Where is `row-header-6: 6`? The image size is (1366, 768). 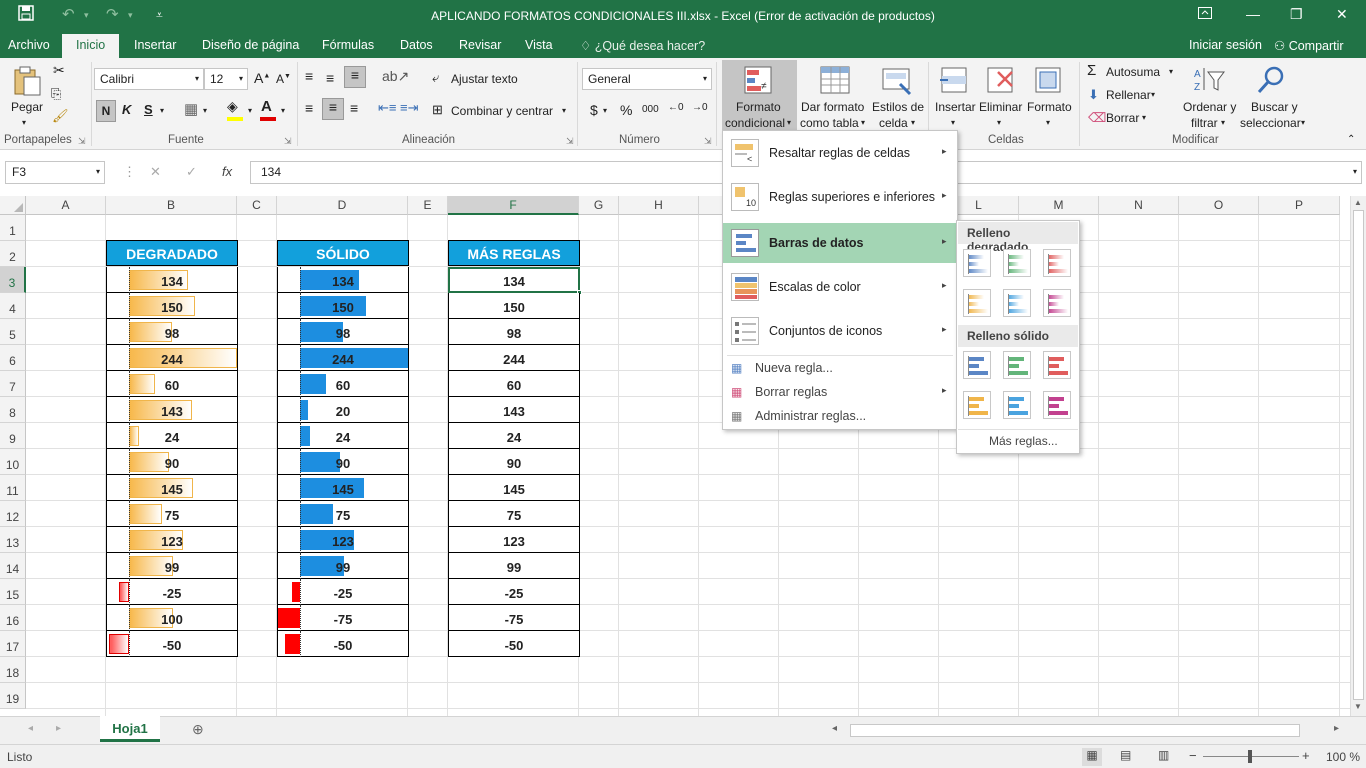
row-header-6: 6 is located at coordinates (13, 358).